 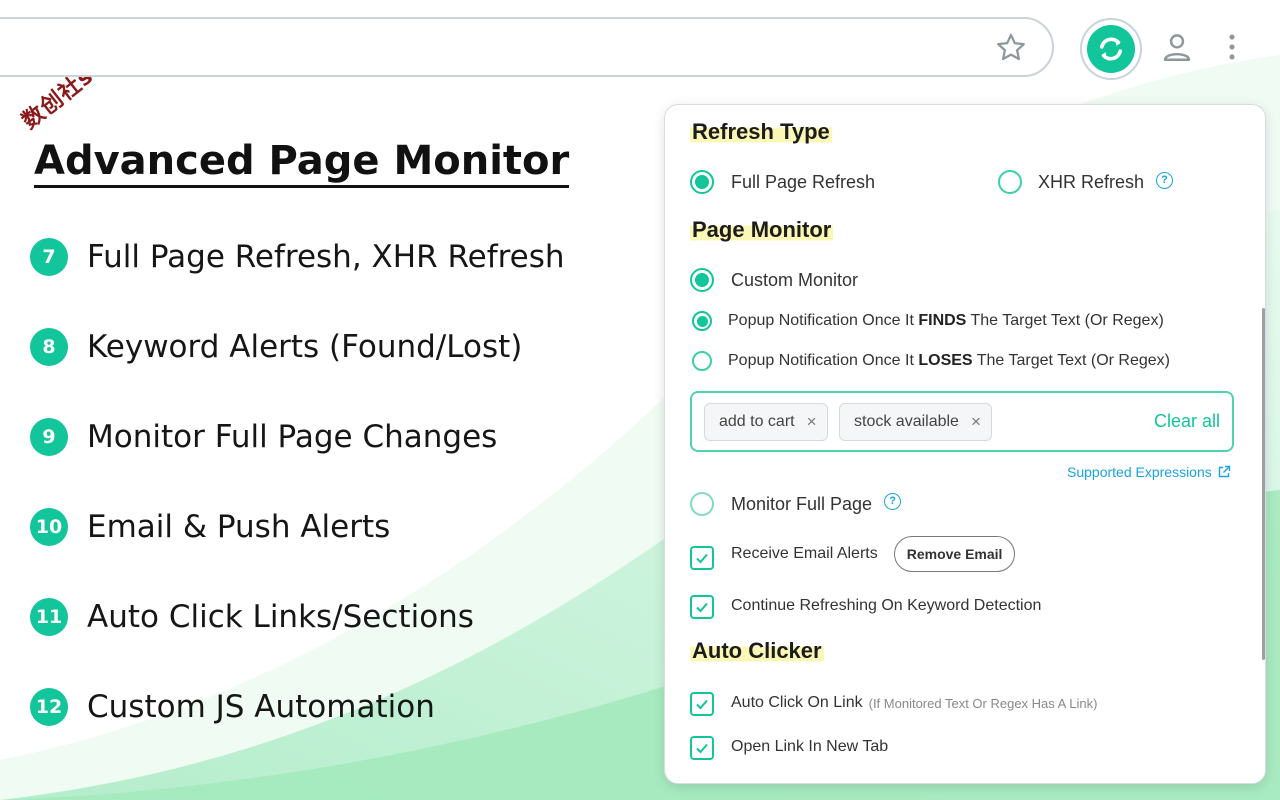 I want to click on user-icon, so click(x=1177, y=47).